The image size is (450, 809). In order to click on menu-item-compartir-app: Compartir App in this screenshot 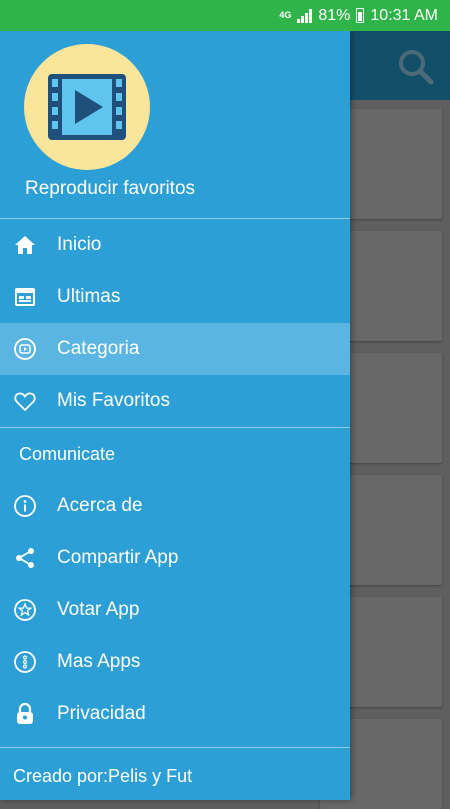, I will do `click(175, 558)`.